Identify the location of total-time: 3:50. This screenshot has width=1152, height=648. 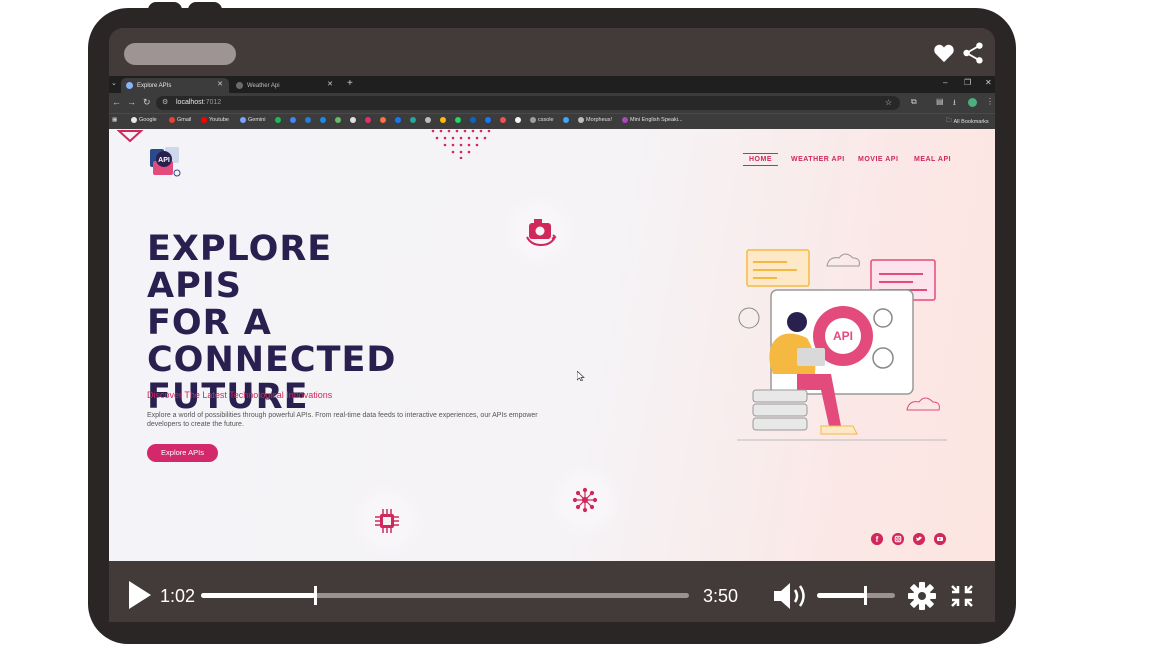
(721, 596).